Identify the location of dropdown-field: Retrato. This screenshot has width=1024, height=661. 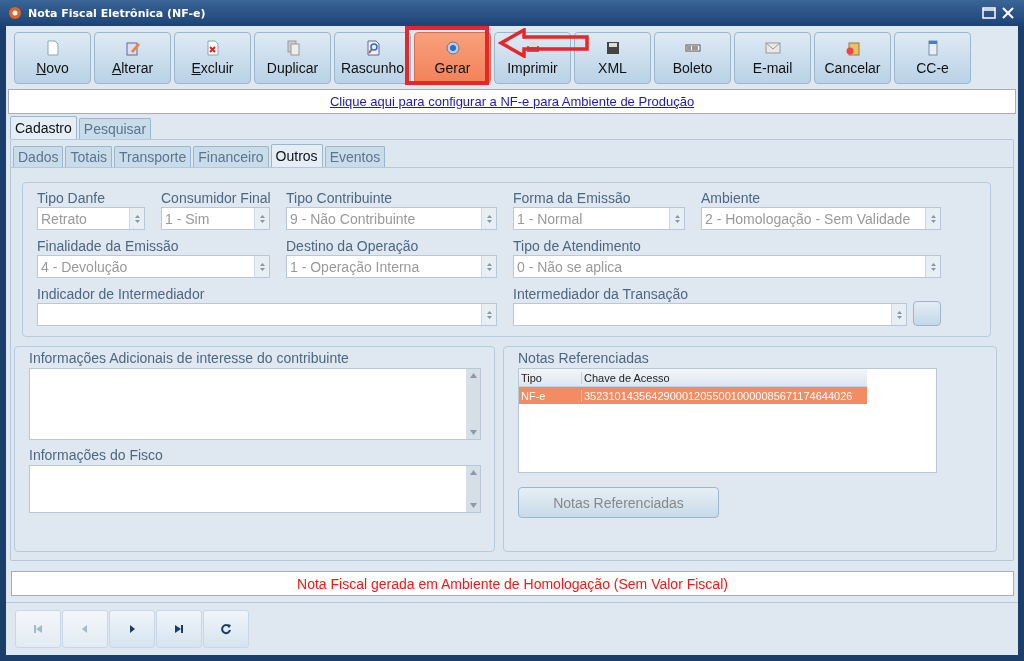
(91, 218).